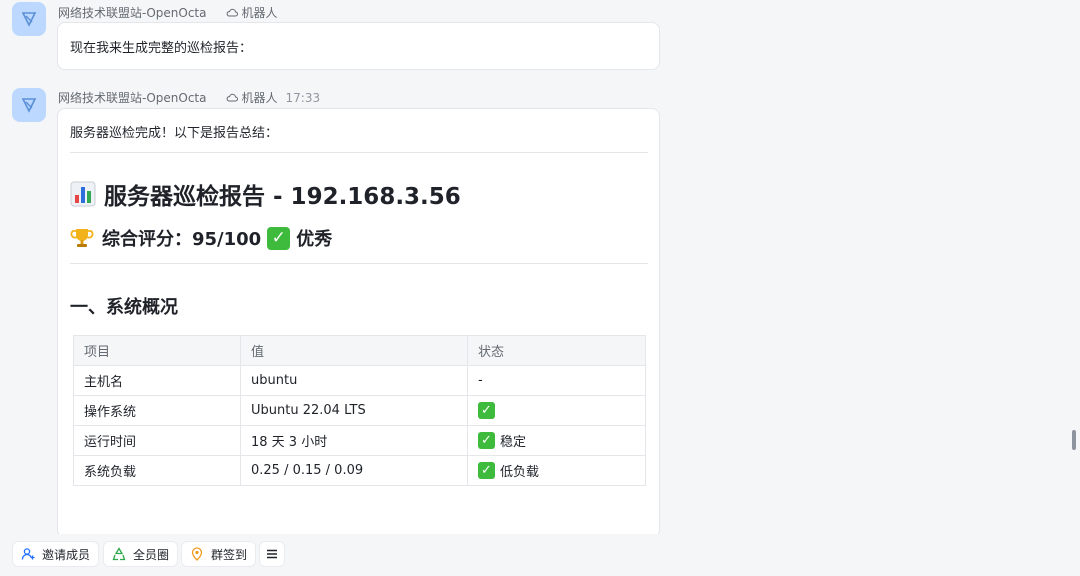 The width and height of the screenshot is (1080, 576). Describe the element at coordinates (66, 554) in the screenshot. I see `invite-label: 邀请成员` at that location.